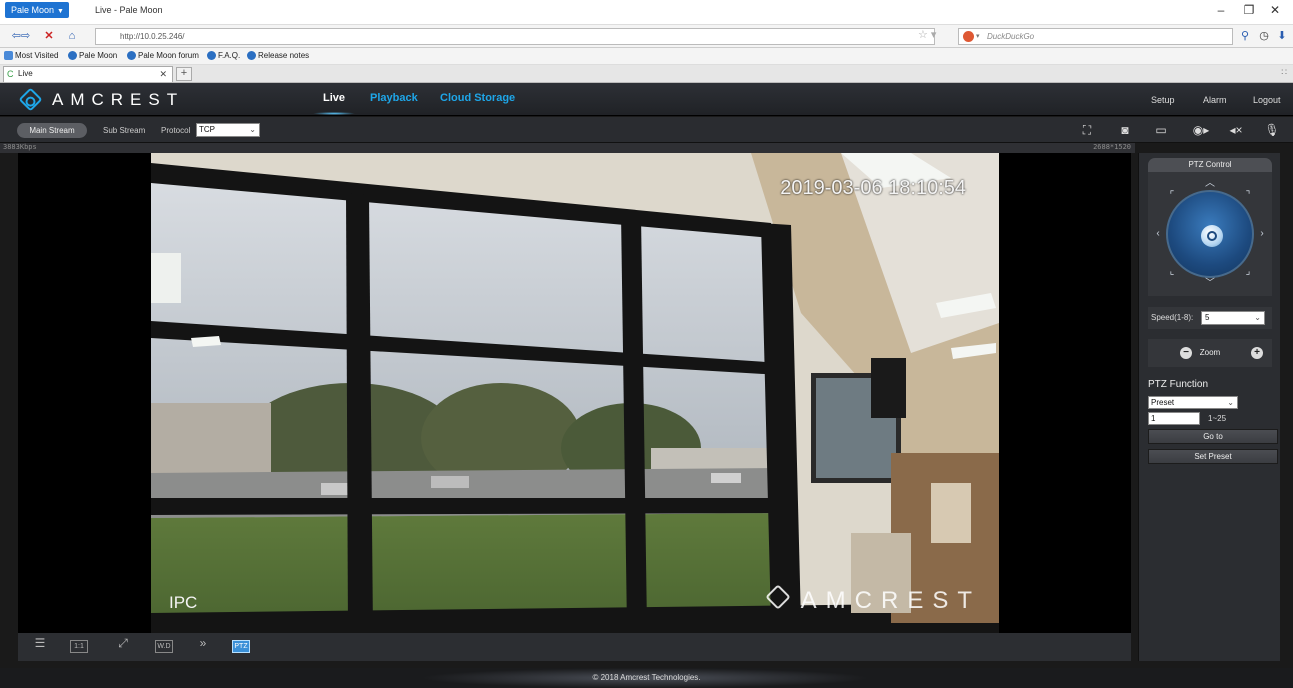 Image resolution: width=1293 pixels, height=688 pixels. Describe the element at coordinates (1257, 353) in the screenshot. I see `zoom-in-icon: +` at that location.